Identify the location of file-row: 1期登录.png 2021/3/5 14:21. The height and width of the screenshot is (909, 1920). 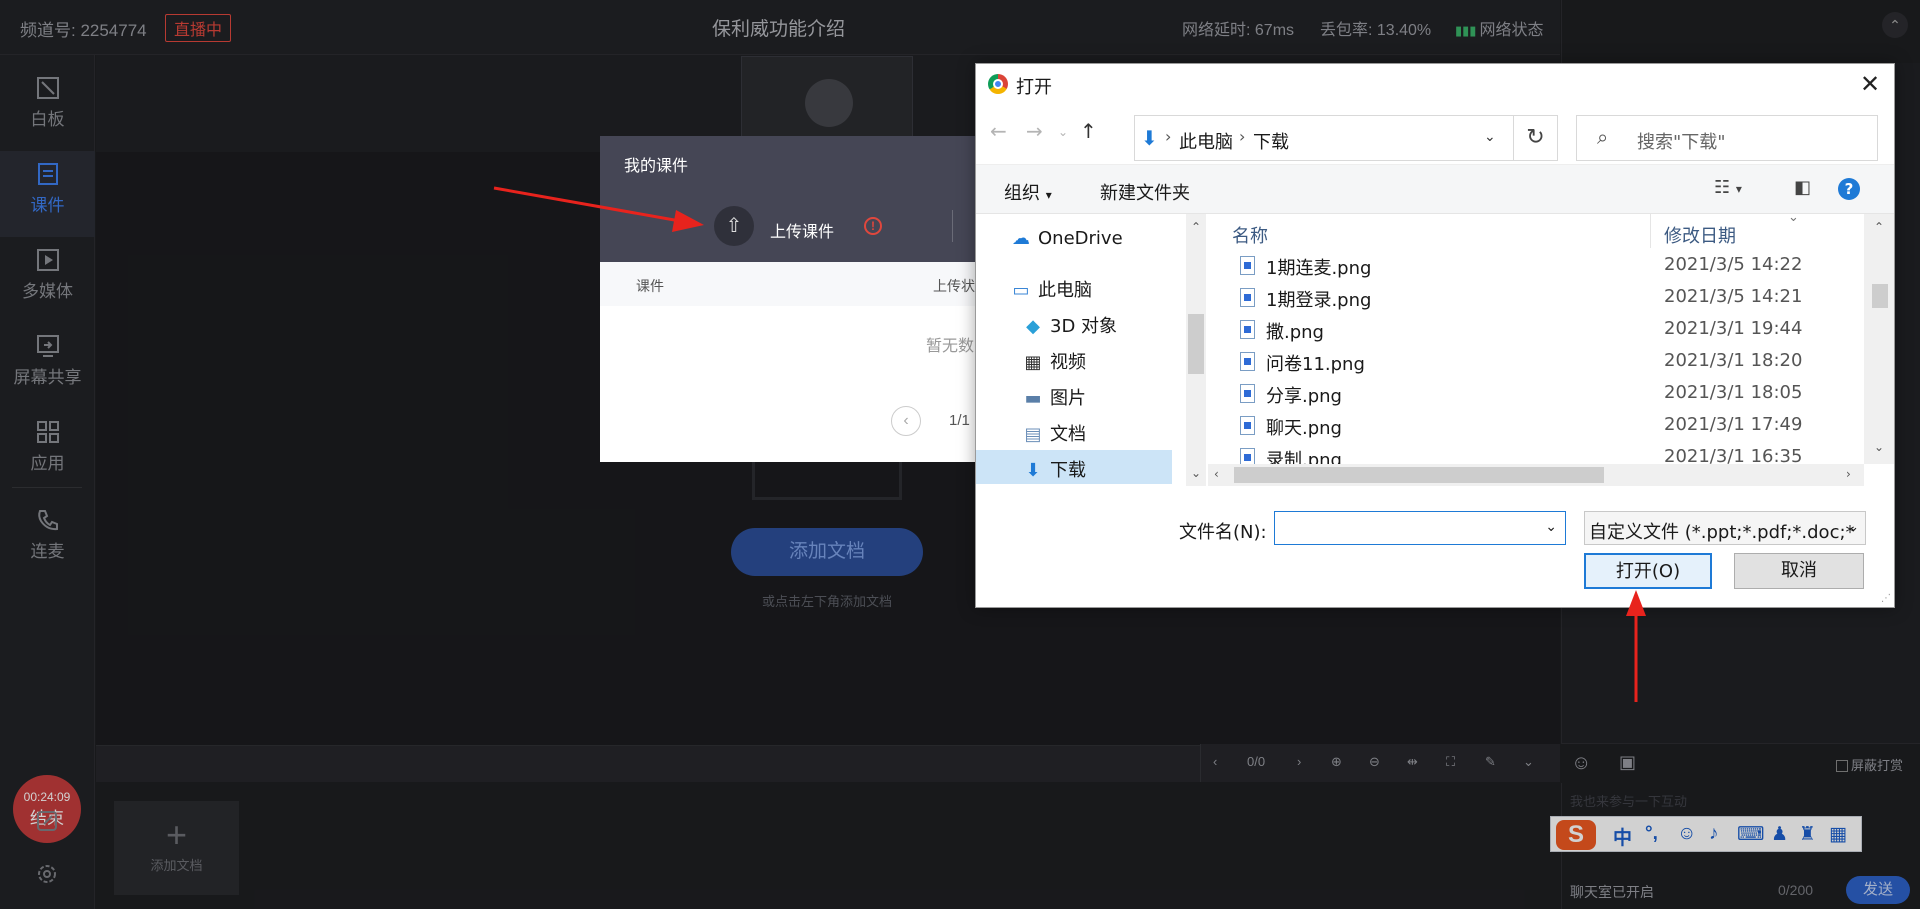
(1536, 298).